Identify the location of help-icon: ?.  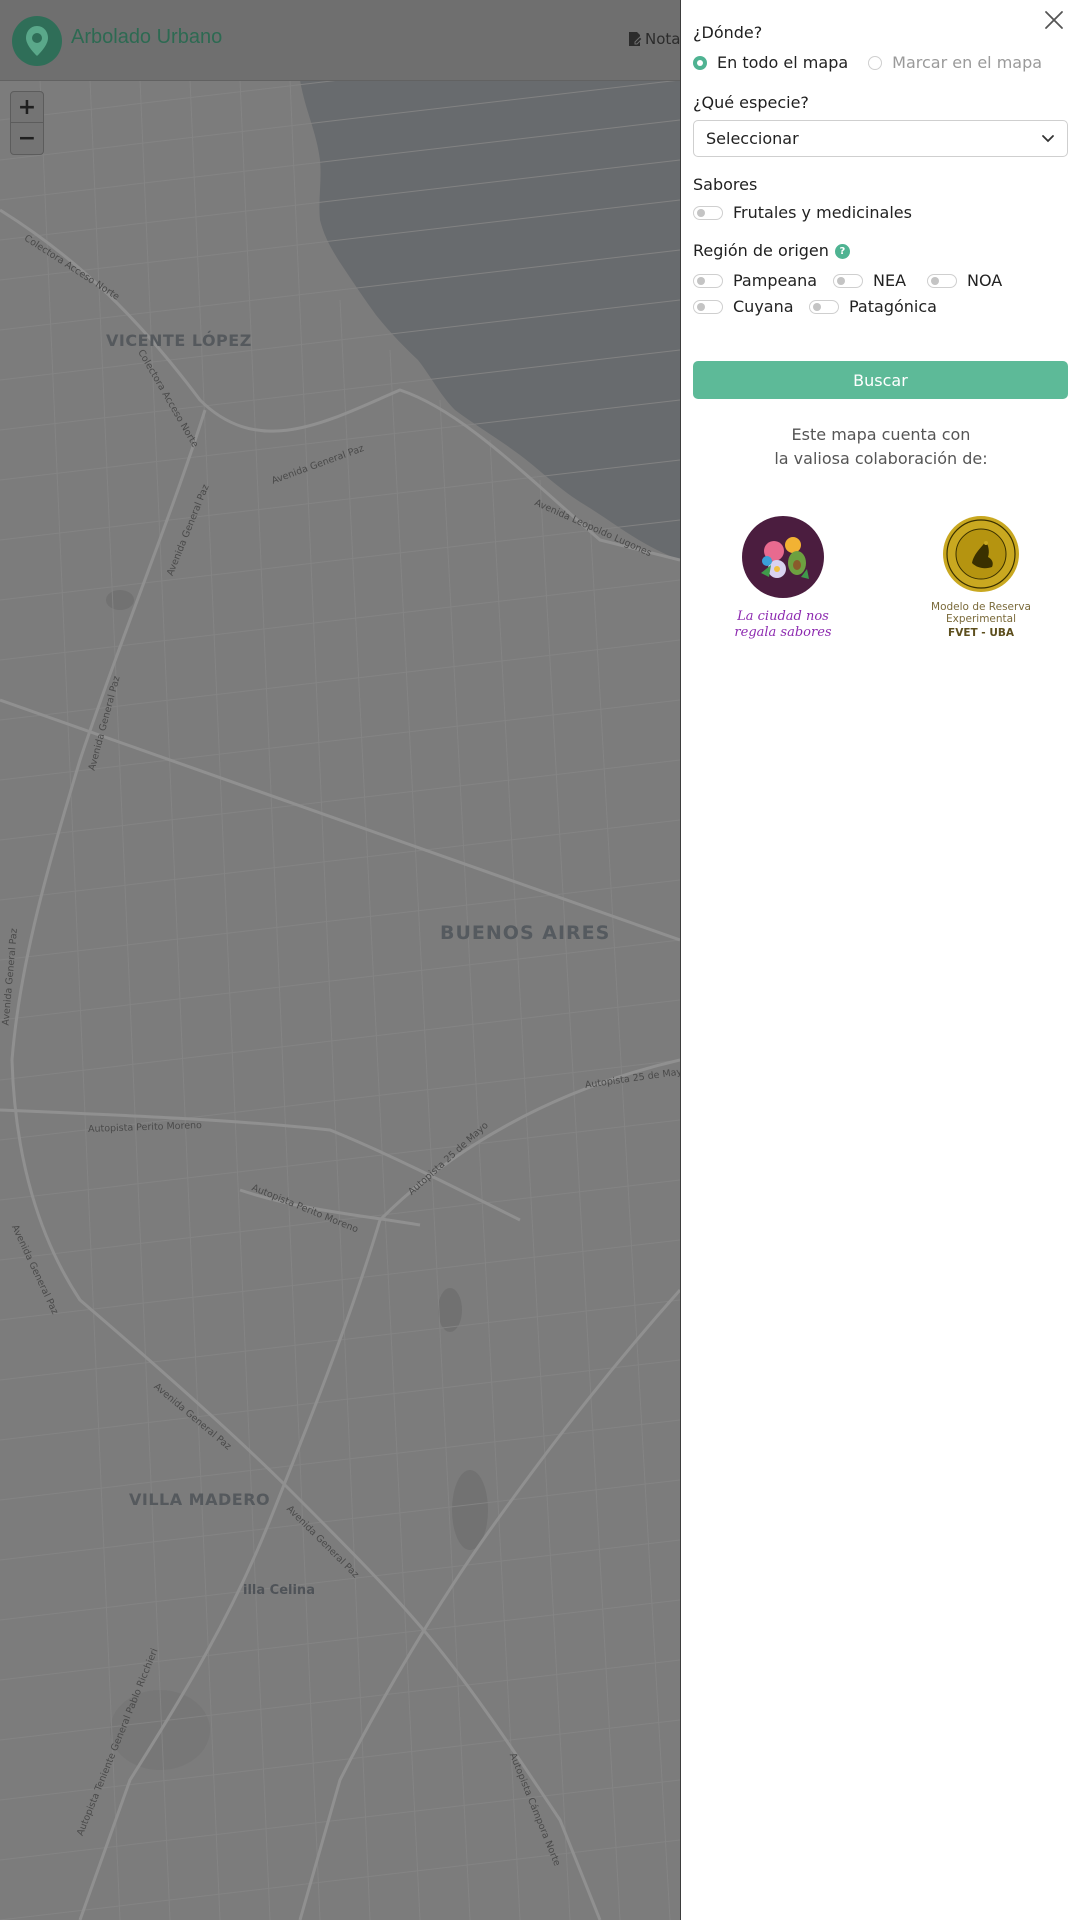
(842, 251).